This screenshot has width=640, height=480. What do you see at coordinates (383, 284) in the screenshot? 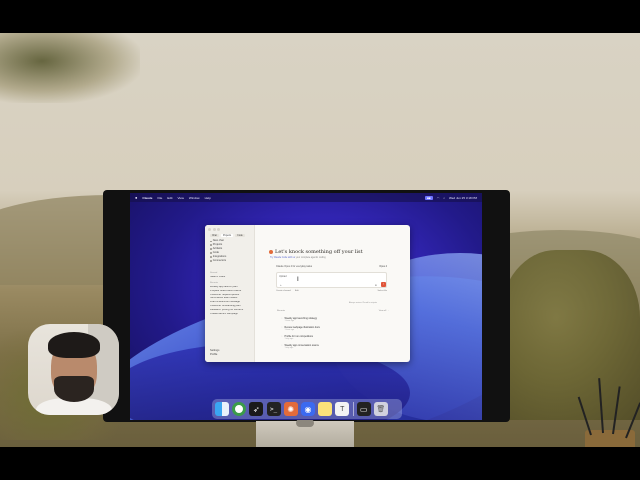
I see `send-button: ↑` at bounding box center [383, 284].